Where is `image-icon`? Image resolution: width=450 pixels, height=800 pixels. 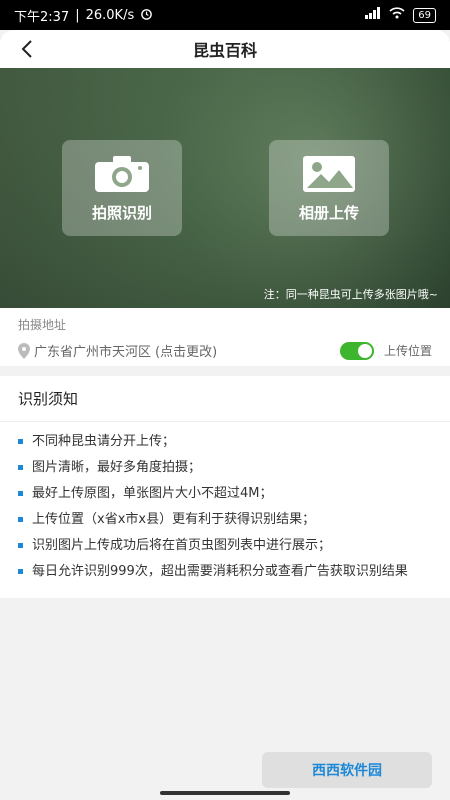
image-icon is located at coordinates (329, 173).